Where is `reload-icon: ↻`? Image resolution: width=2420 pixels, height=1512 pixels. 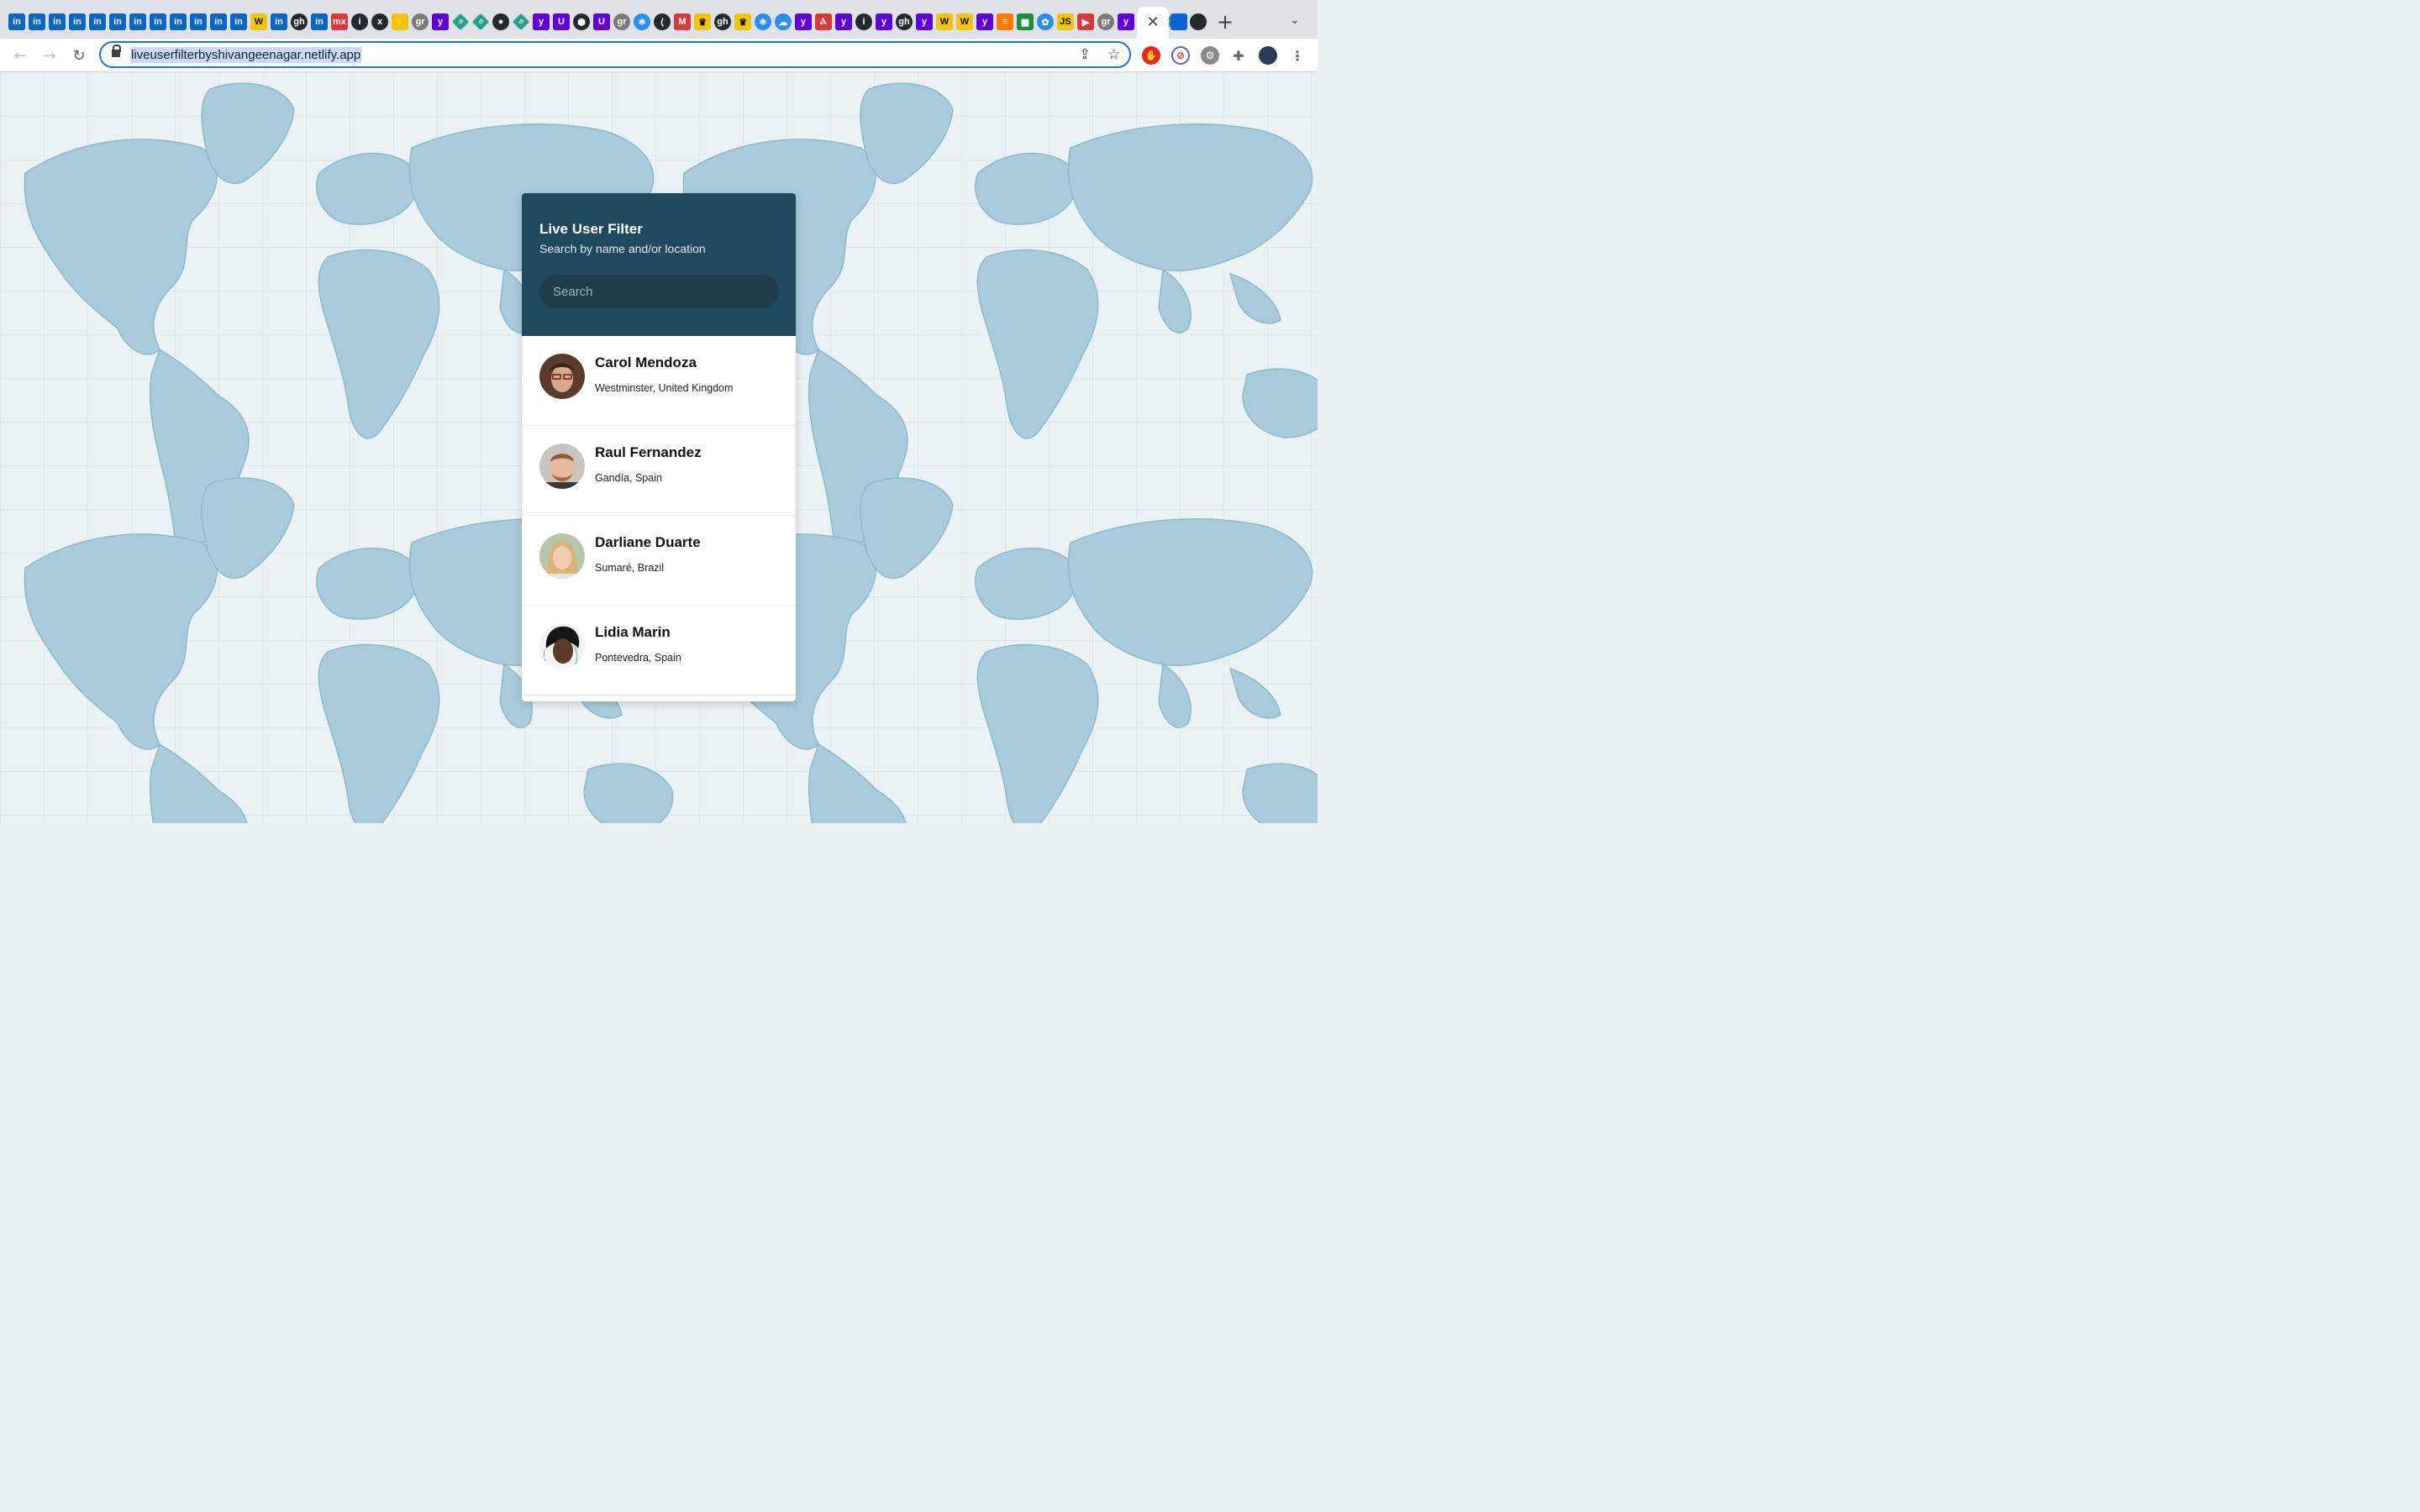 reload-icon: ↻ is located at coordinates (79, 55).